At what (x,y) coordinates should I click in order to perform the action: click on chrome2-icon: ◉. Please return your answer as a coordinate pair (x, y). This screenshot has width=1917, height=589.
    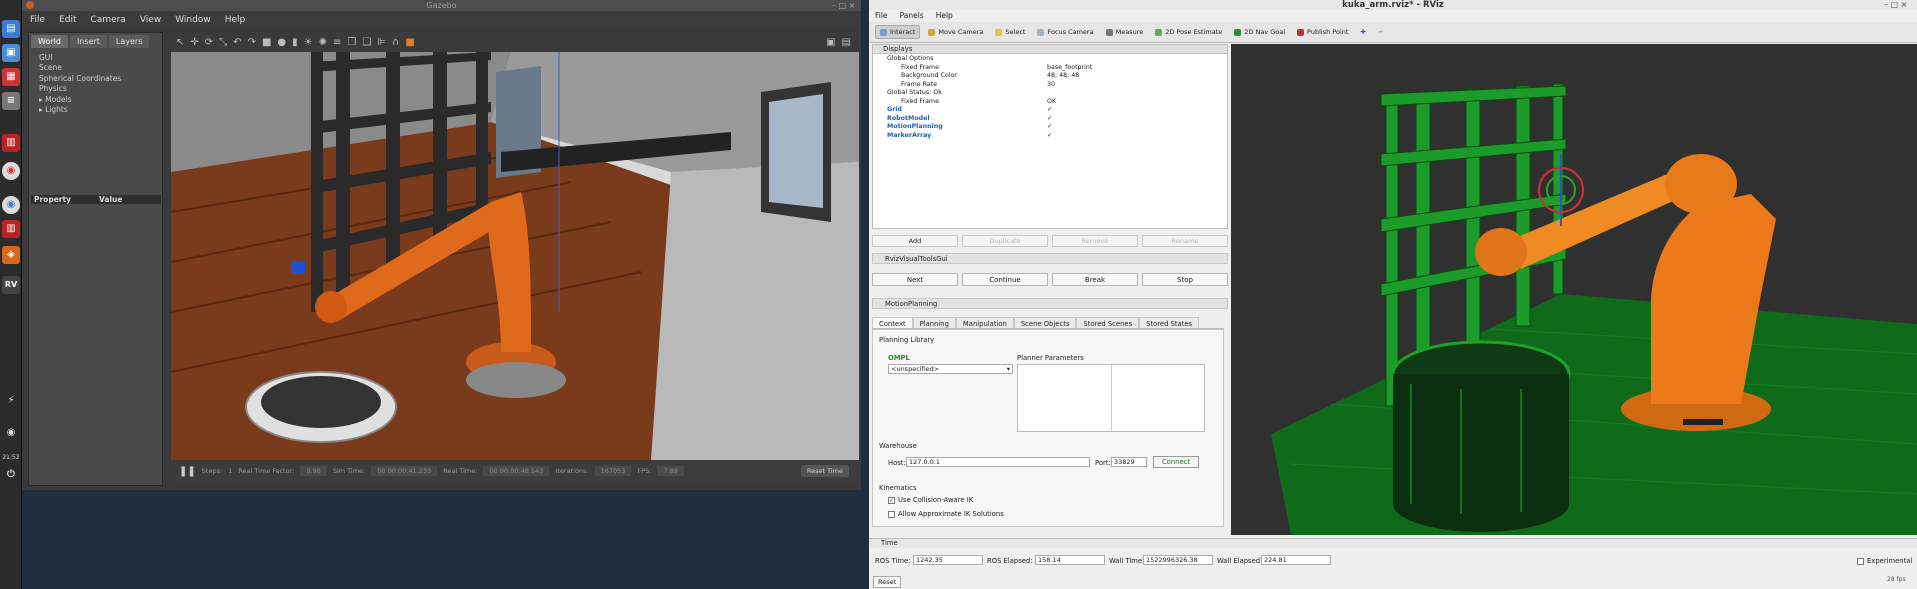
    Looking at the image, I should click on (11, 205).